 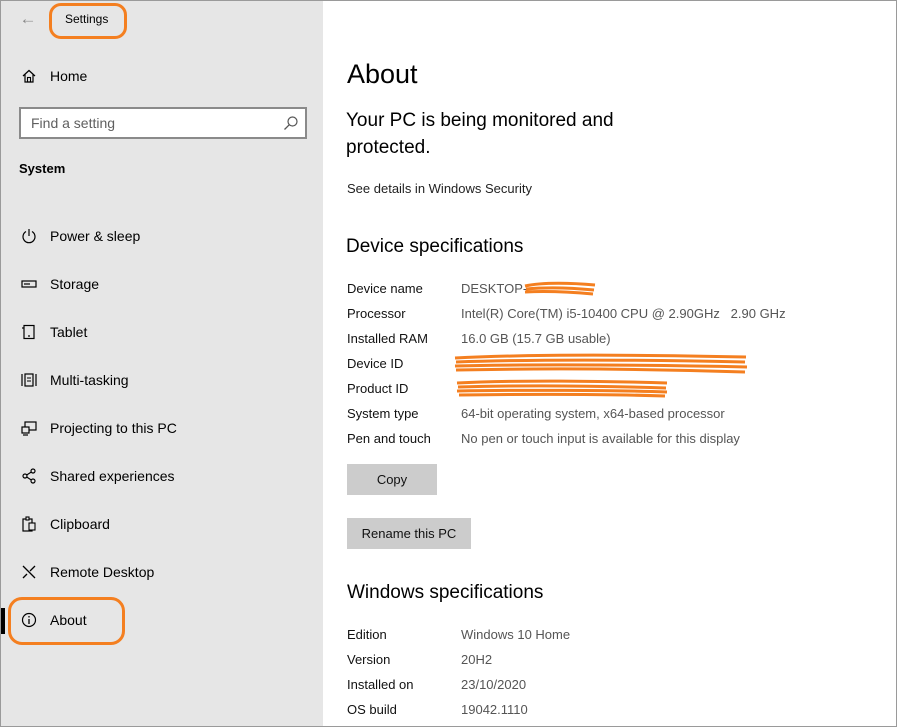 I want to click on spec-value: 16.0 GB (15.7 GB usable), so click(x=536, y=338).